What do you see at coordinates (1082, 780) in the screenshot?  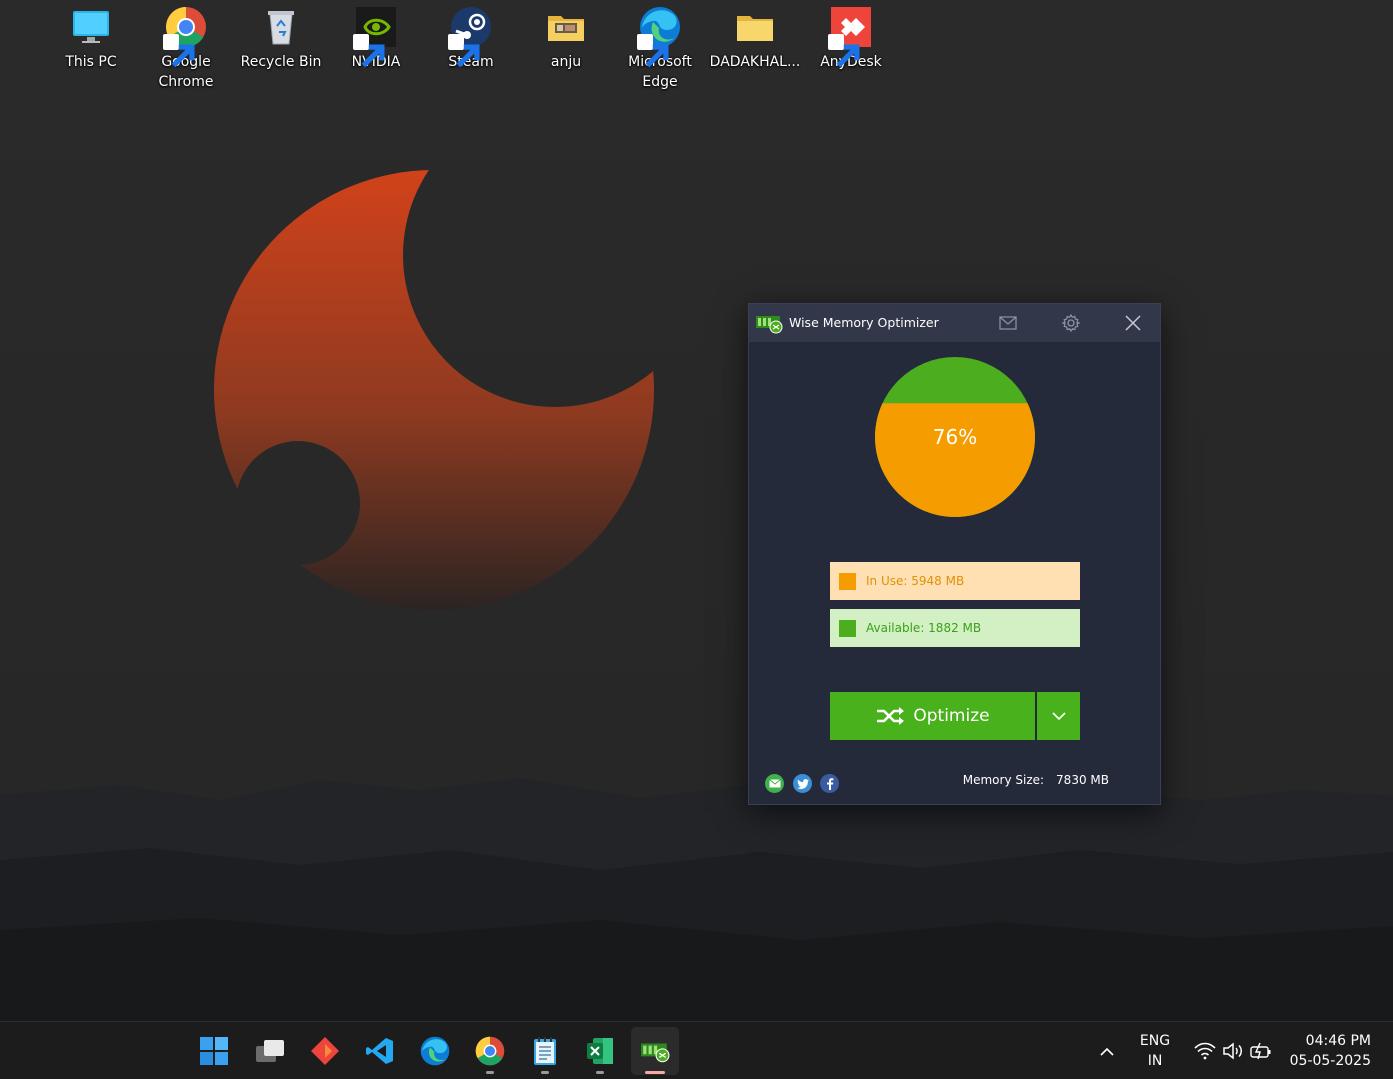 I see `memory-size-value: 7830 MB` at bounding box center [1082, 780].